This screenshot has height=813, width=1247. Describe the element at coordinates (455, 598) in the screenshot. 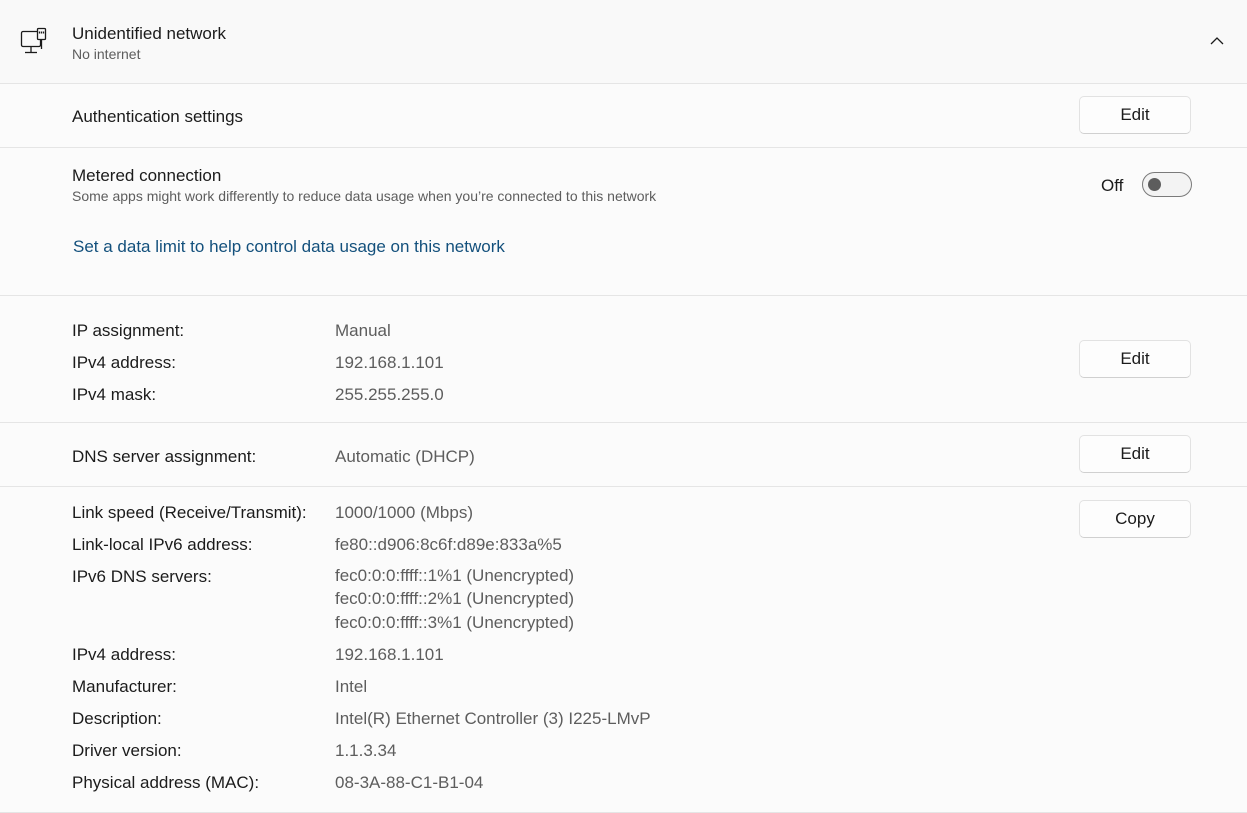

I see `ipv6-dns-server-2: fec0:0:0:ffff::2%1 (Unencrypted)` at that location.